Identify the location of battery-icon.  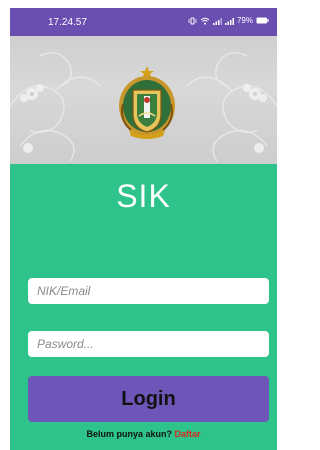
(262, 20).